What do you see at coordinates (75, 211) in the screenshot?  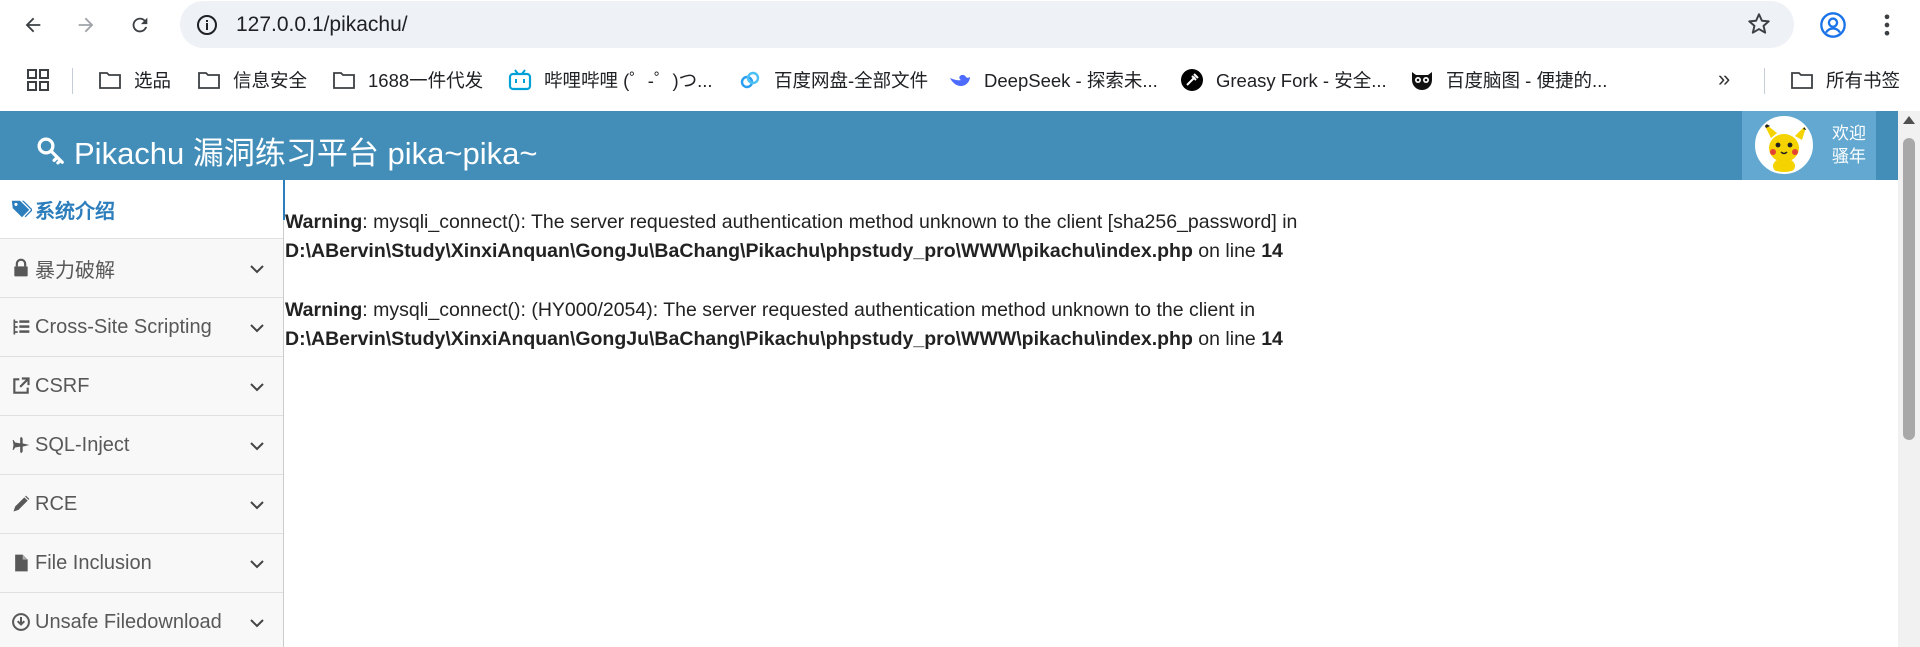 I see `sidebar-item-label: 系统介绍` at bounding box center [75, 211].